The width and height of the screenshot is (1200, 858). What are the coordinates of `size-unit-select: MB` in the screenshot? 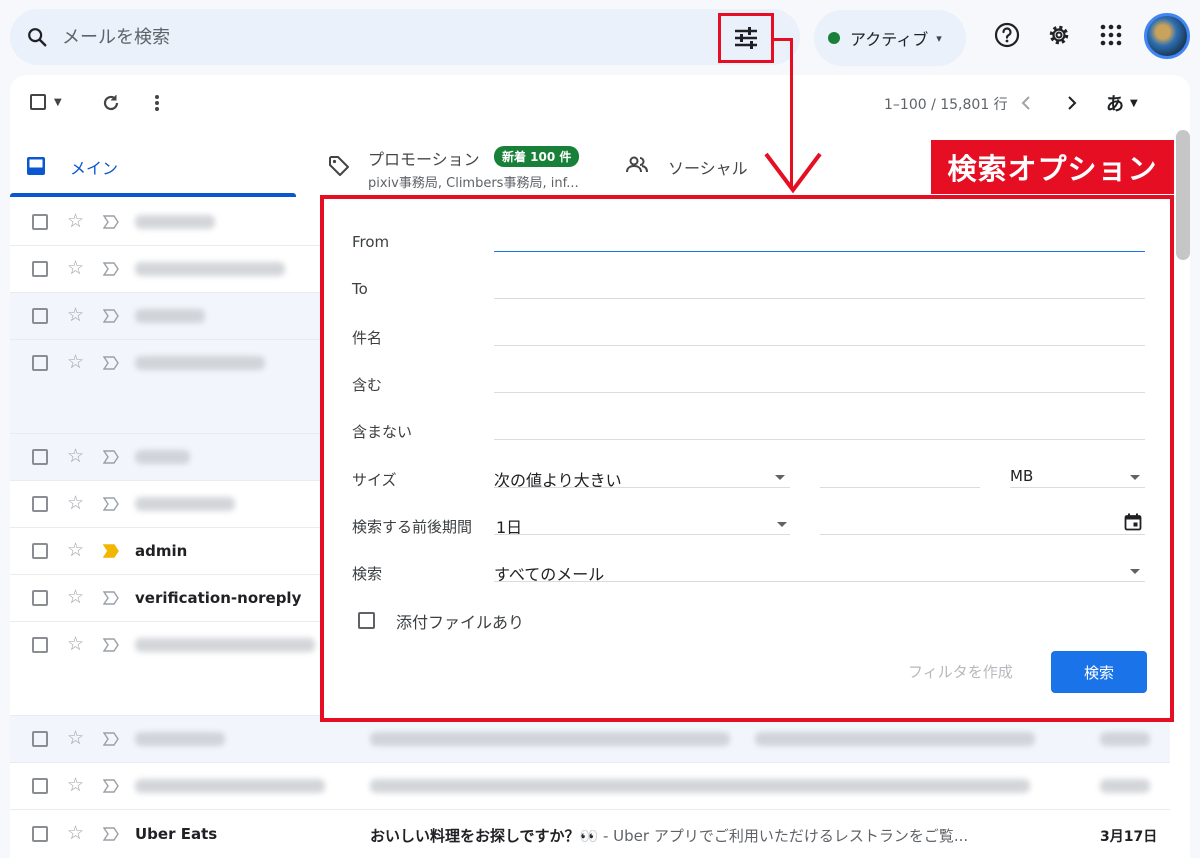 It's located at (1021, 476).